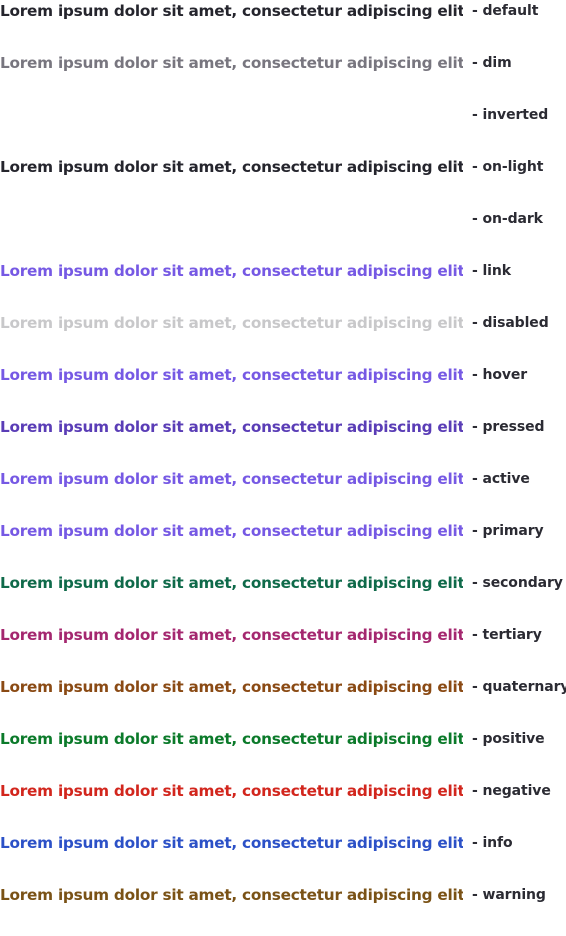  What do you see at coordinates (501, 479) in the screenshot?
I see `color-variant-label: - active` at bounding box center [501, 479].